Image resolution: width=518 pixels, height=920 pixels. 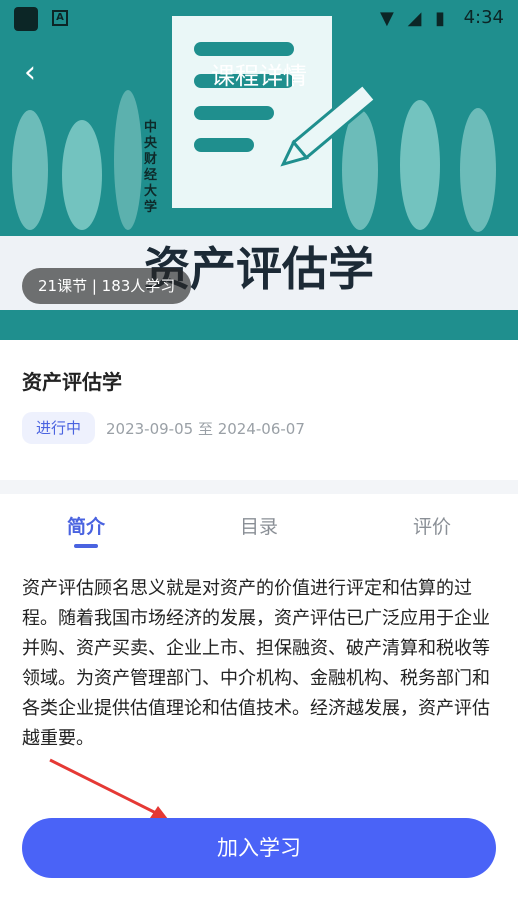 What do you see at coordinates (104, 787) in the screenshot?
I see `arrow-line` at bounding box center [104, 787].